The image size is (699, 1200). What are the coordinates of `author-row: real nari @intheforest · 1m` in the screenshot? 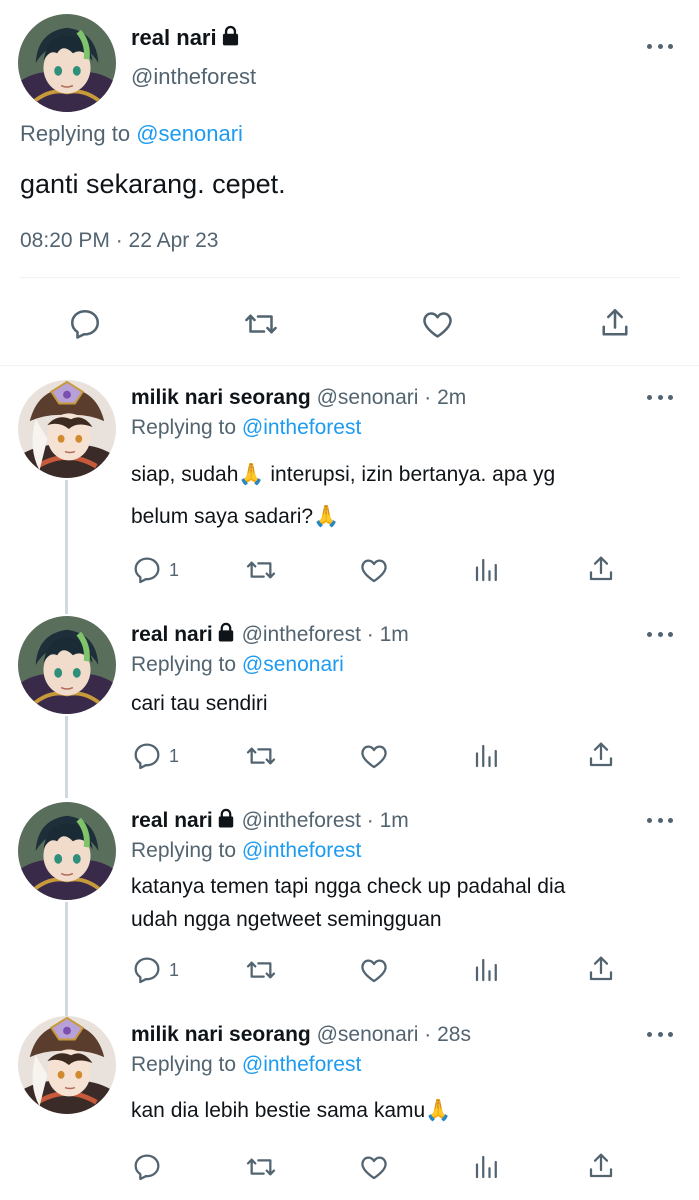 It's located at (270, 635).